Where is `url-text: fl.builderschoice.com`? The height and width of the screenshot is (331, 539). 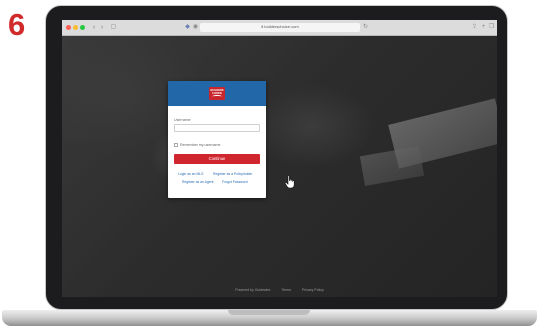
url-text: fl.builderschoice.com is located at coordinates (280, 26).